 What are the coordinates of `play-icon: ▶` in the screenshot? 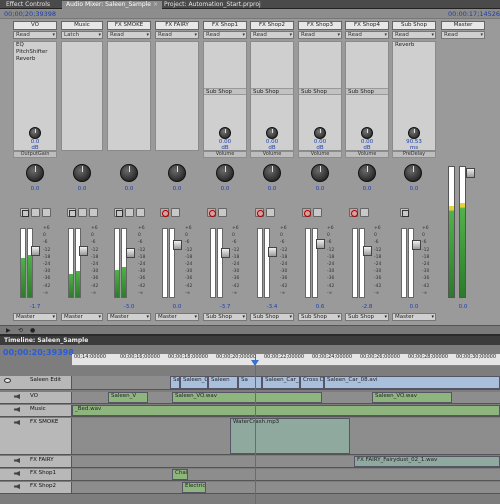 It's located at (8, 330).